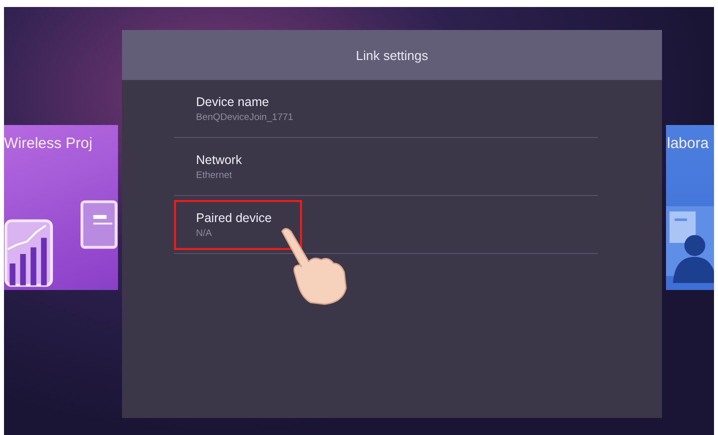  What do you see at coordinates (26, 237) in the screenshot?
I see `trend-line` at bounding box center [26, 237].